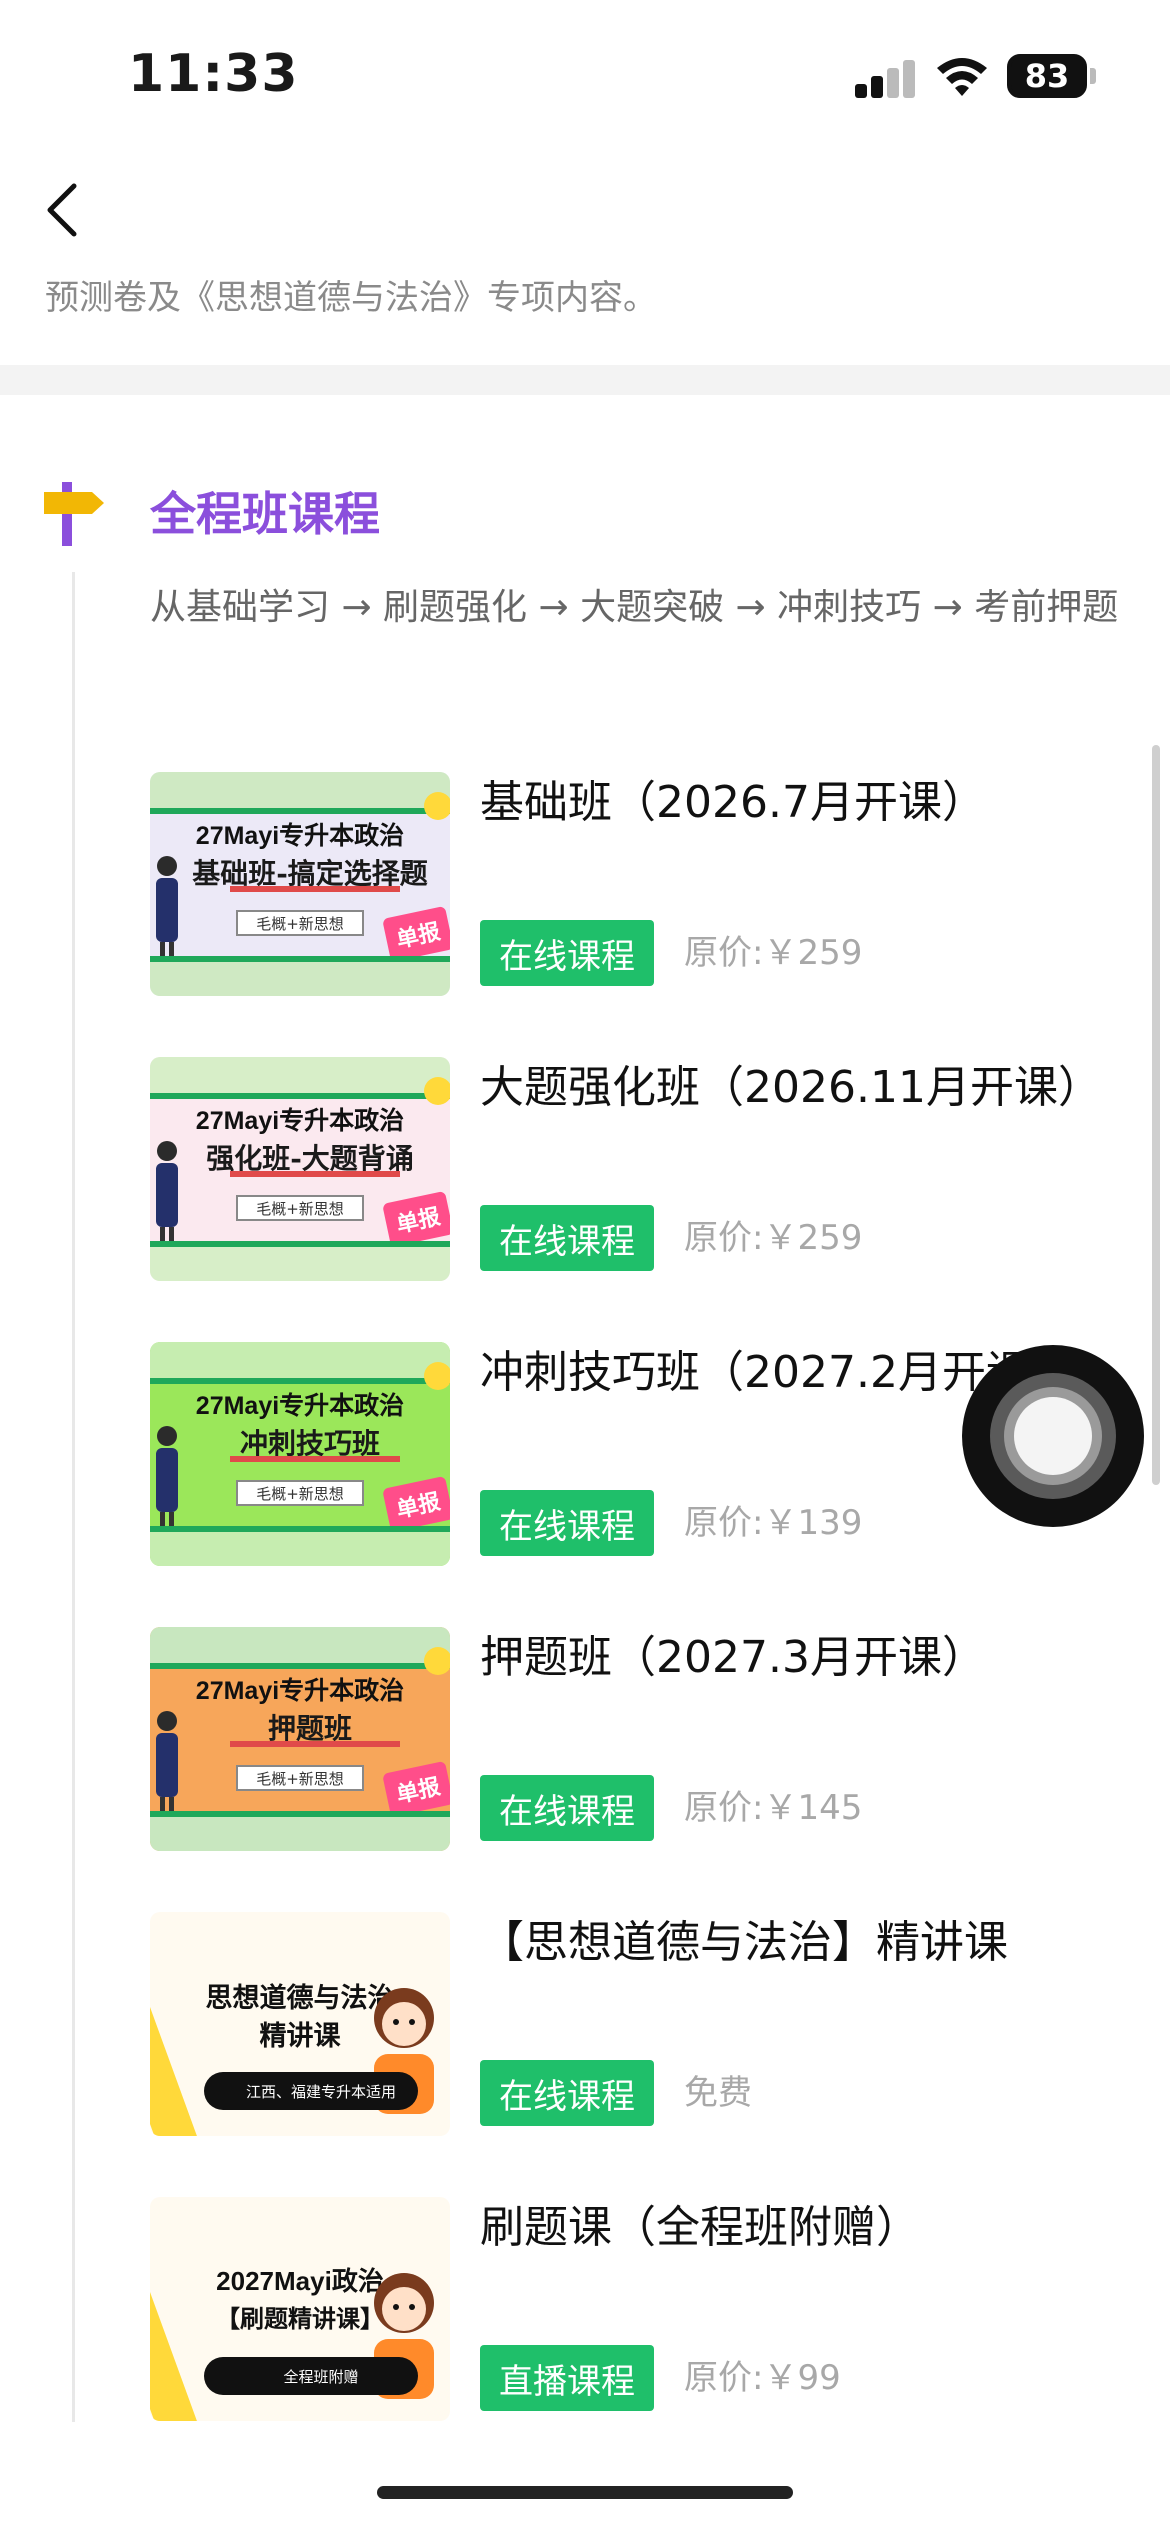 This screenshot has height=2532, width=1170. I want to click on intro-text: 预测卷及《思想道德与法治》专项内容。, so click(351, 298).